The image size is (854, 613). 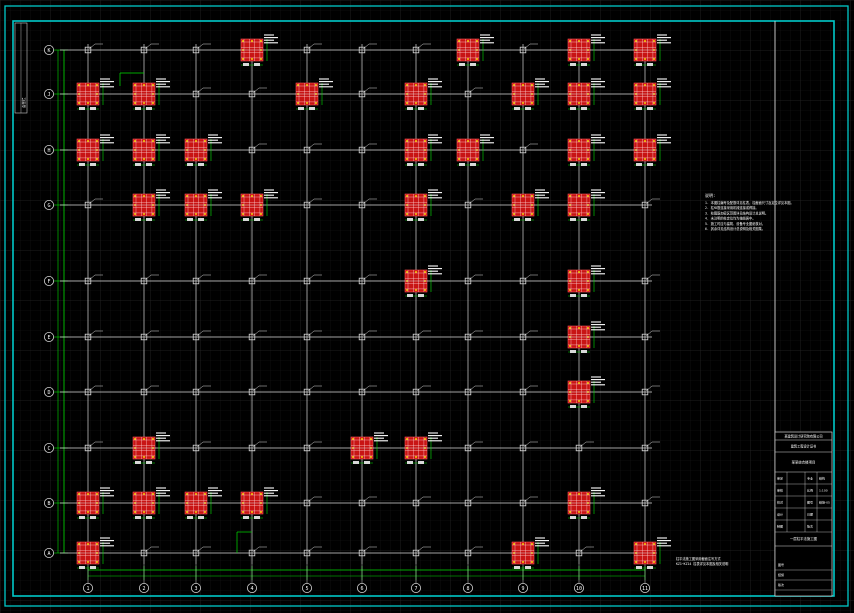 I want to click on axis-label-y: K, so click(x=48, y=51).